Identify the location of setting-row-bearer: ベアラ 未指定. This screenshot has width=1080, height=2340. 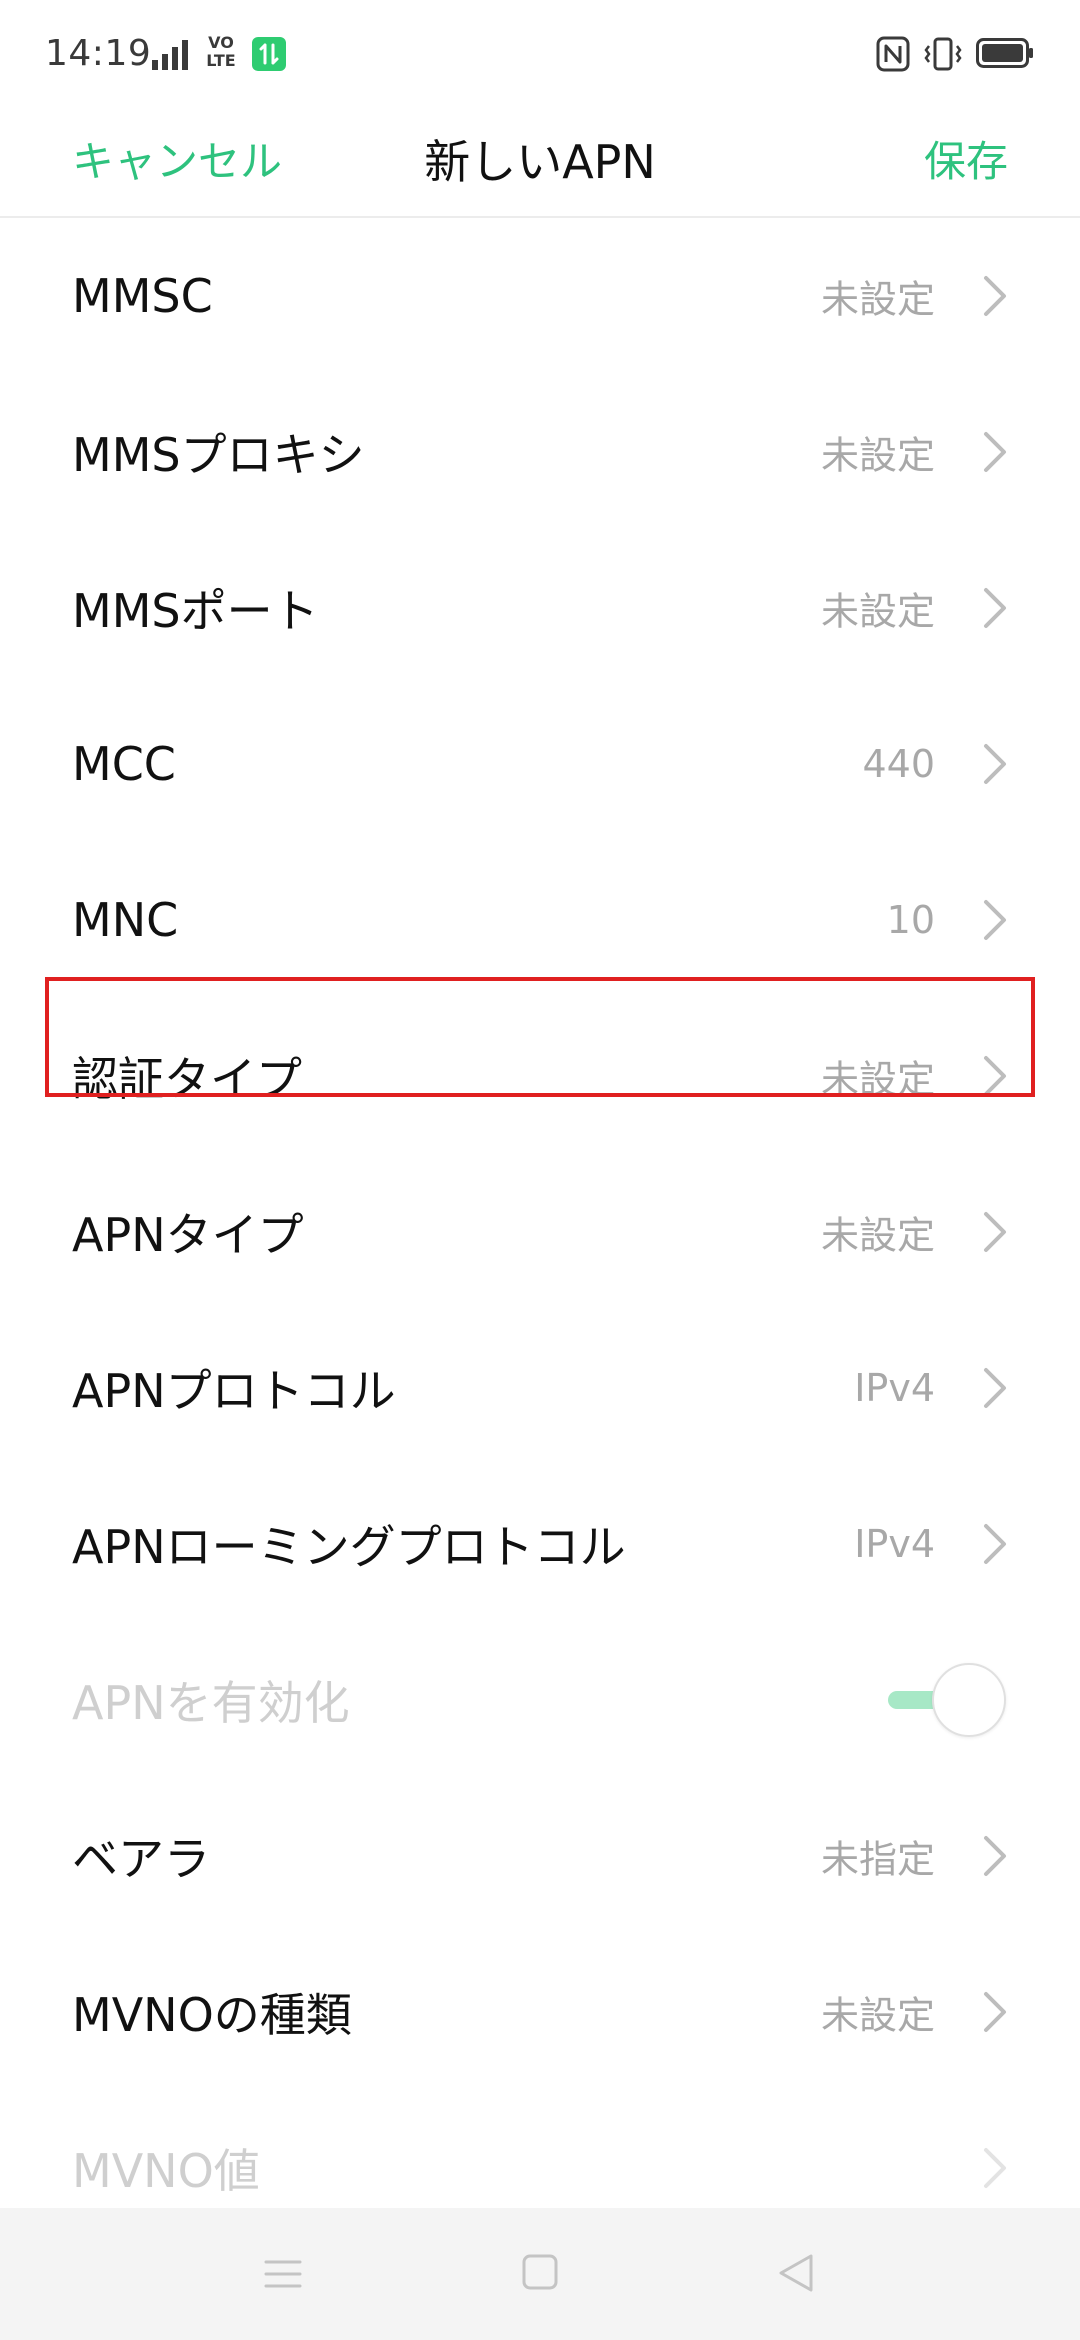
(540, 1856).